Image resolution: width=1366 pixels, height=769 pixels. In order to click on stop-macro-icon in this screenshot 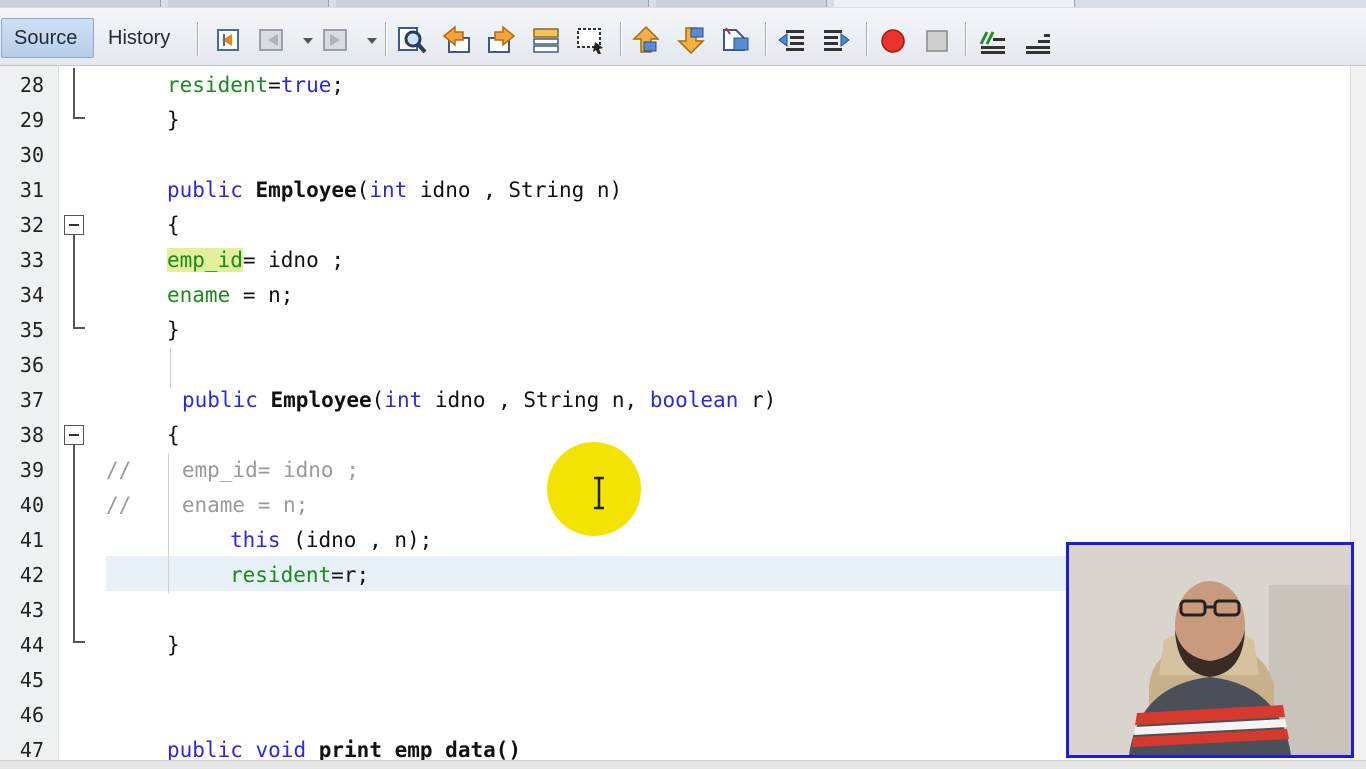, I will do `click(937, 40)`.